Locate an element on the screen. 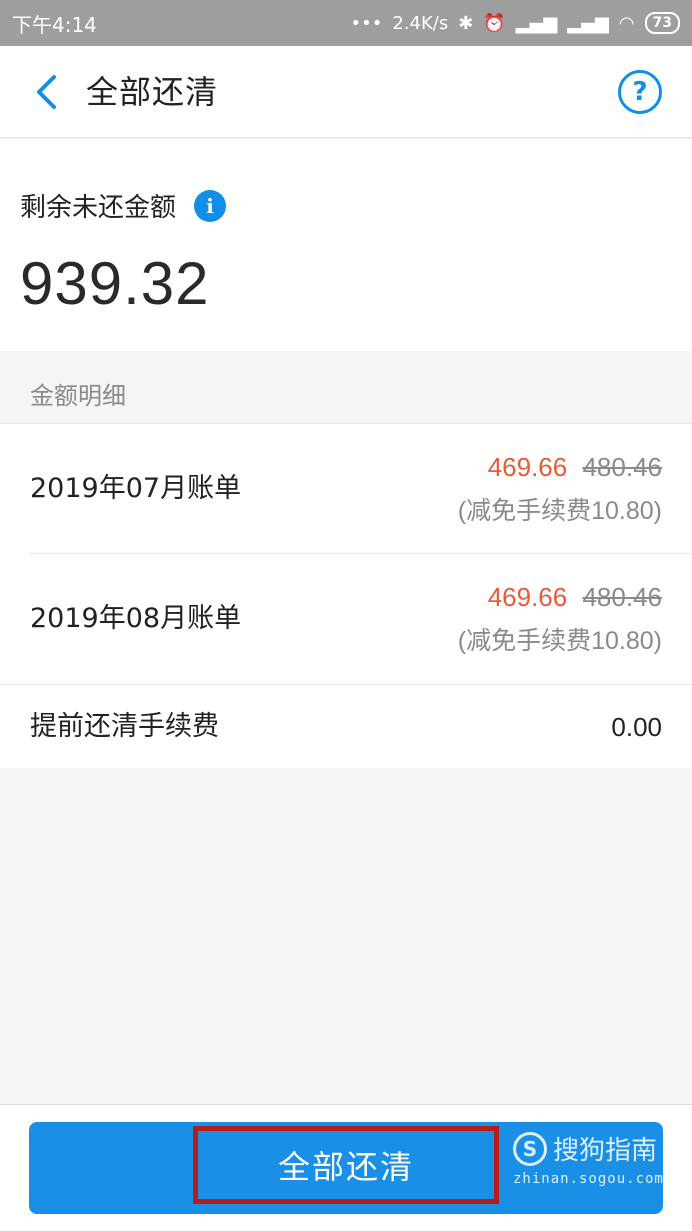  help-button: ? is located at coordinates (640, 92).